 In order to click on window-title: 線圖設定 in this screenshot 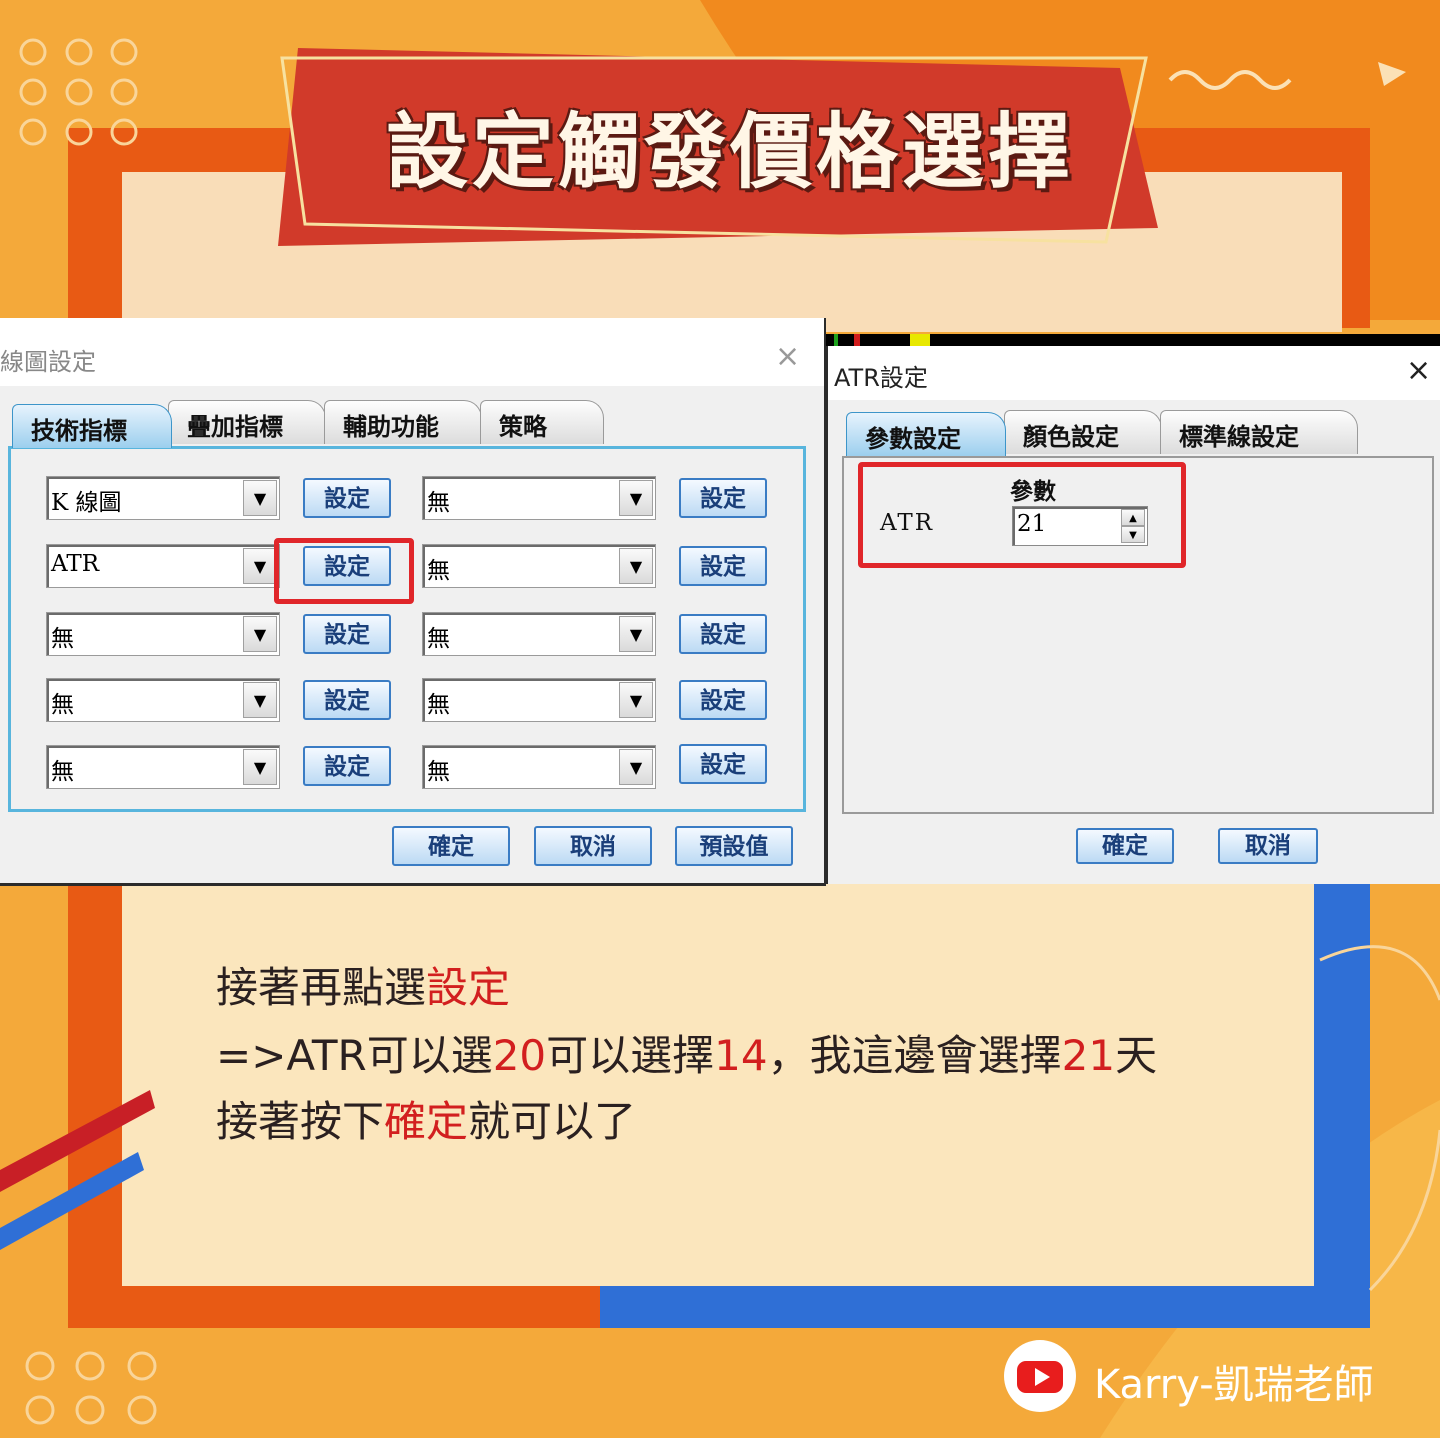, I will do `click(48, 362)`.